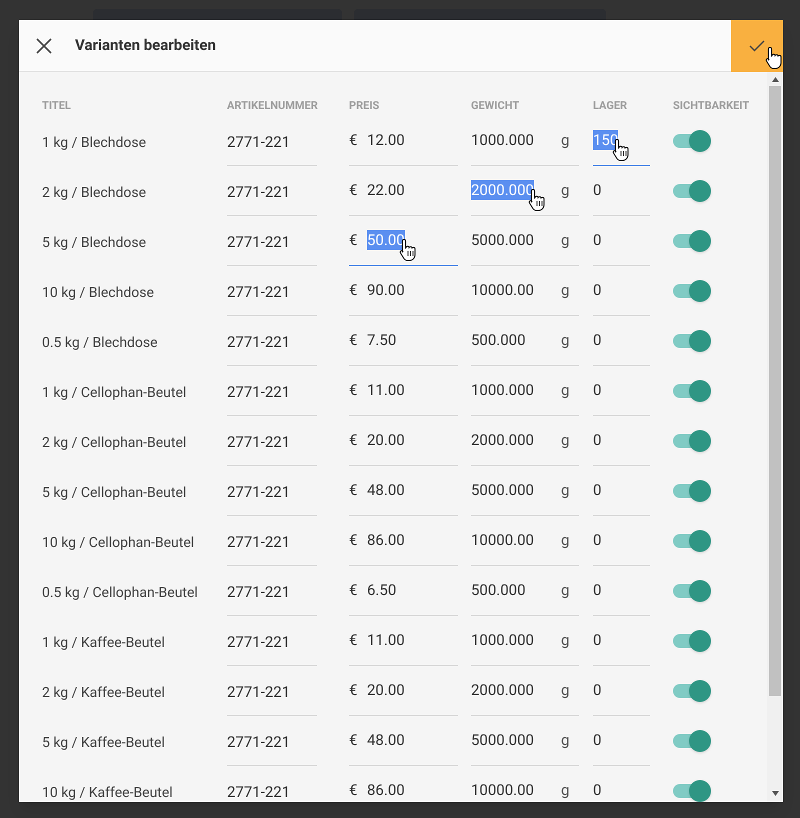  I want to click on price-field: 90.00, so click(386, 290).